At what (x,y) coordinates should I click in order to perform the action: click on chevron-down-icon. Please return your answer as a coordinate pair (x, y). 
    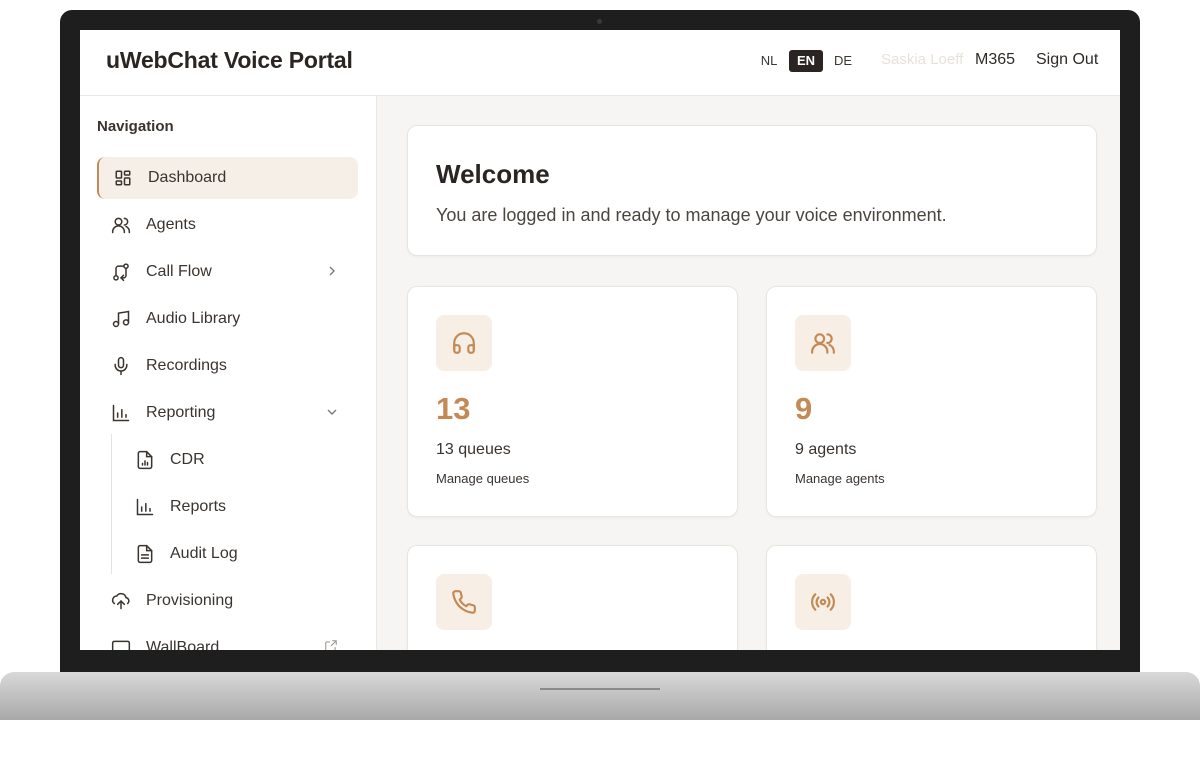
    Looking at the image, I should click on (332, 412).